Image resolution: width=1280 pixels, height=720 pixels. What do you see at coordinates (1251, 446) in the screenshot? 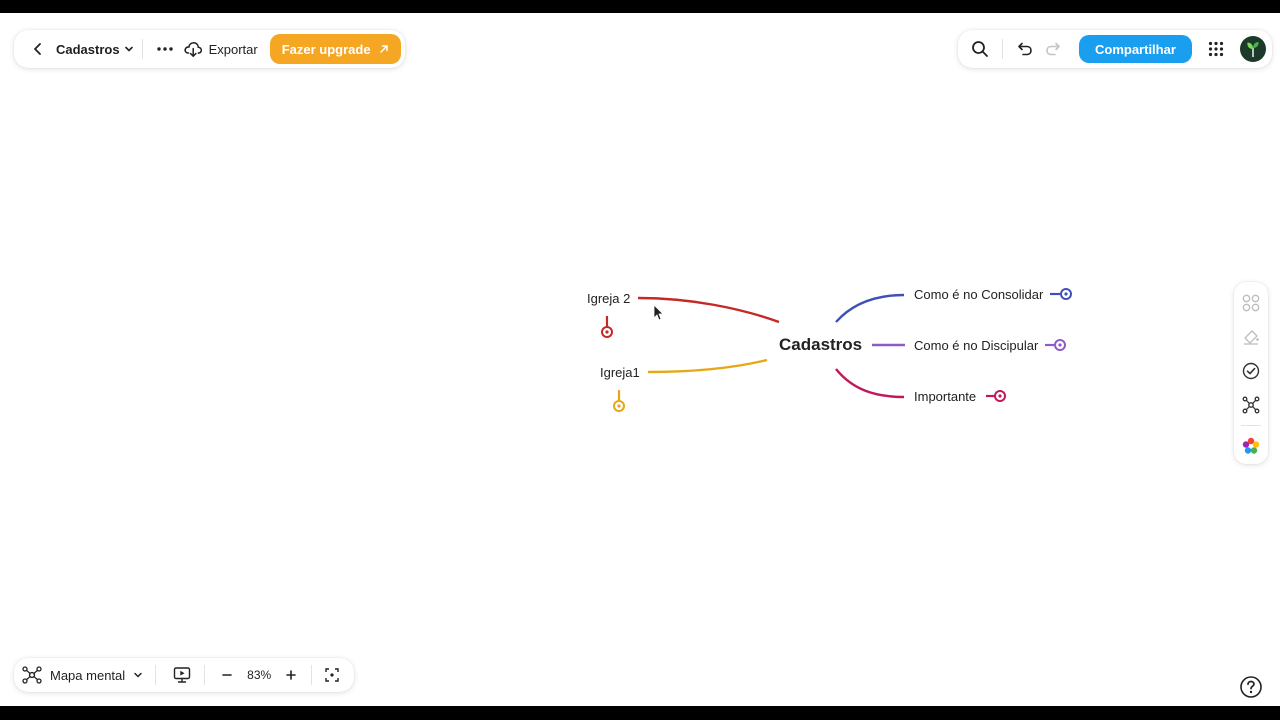
I see `color-palette-icon` at bounding box center [1251, 446].